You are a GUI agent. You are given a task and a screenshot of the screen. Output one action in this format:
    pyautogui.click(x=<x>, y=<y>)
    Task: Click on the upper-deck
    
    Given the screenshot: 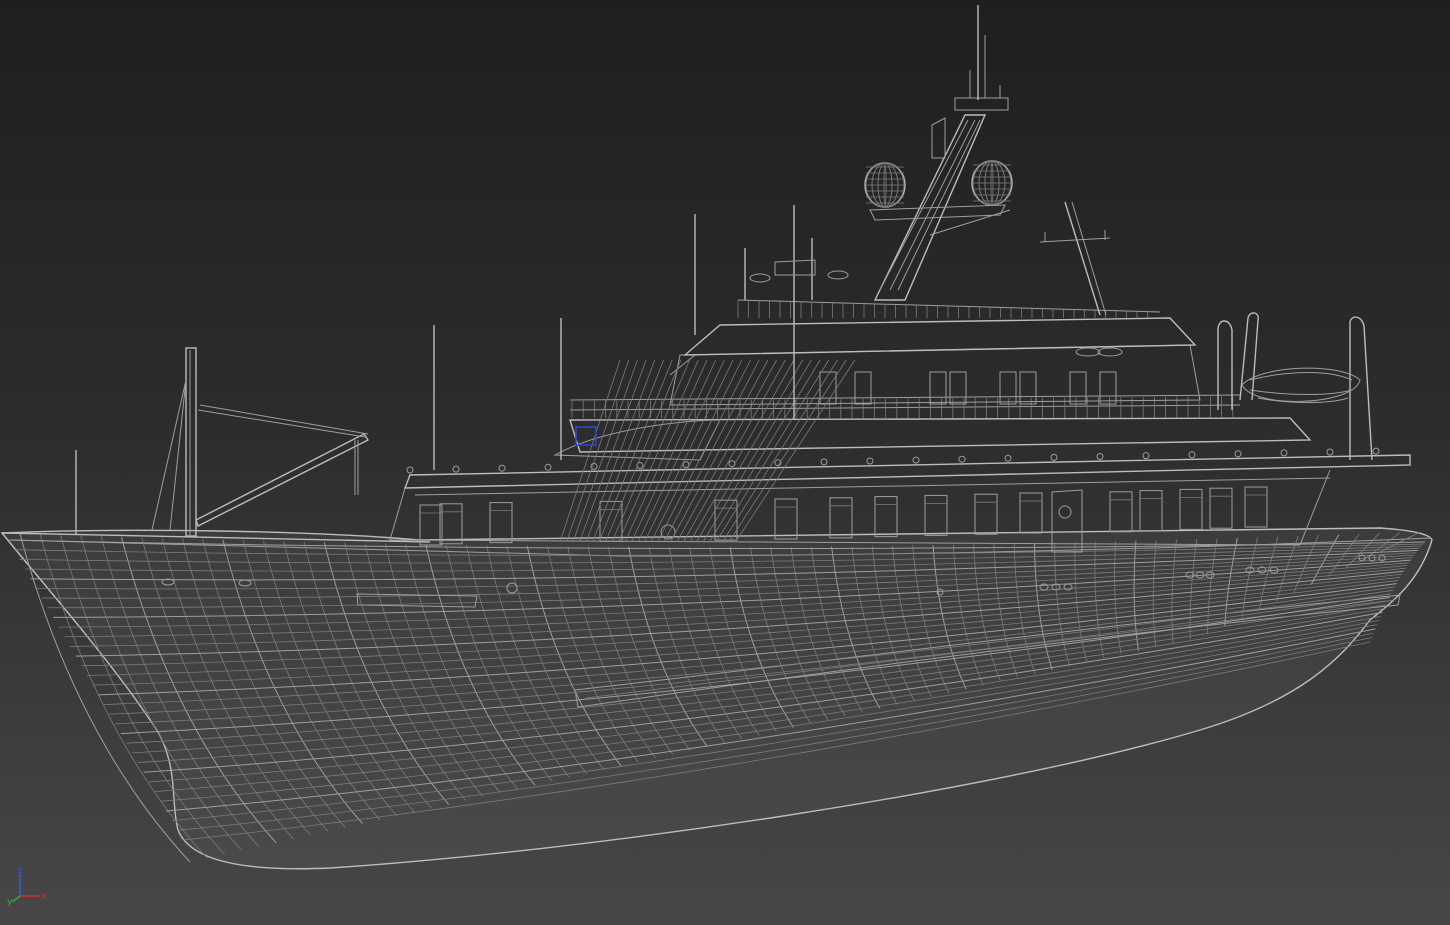 What is the action you would take?
    pyautogui.click(x=932, y=443)
    